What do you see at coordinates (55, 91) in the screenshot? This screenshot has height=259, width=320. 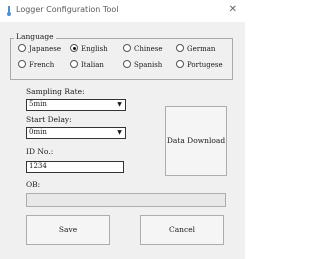 I see `sampling-rate-label: Sampling Rate:` at bounding box center [55, 91].